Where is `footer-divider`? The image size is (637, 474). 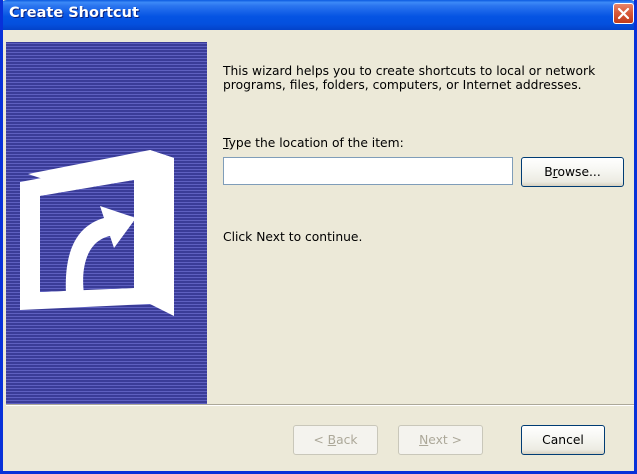
footer-divider is located at coordinates (320, 405).